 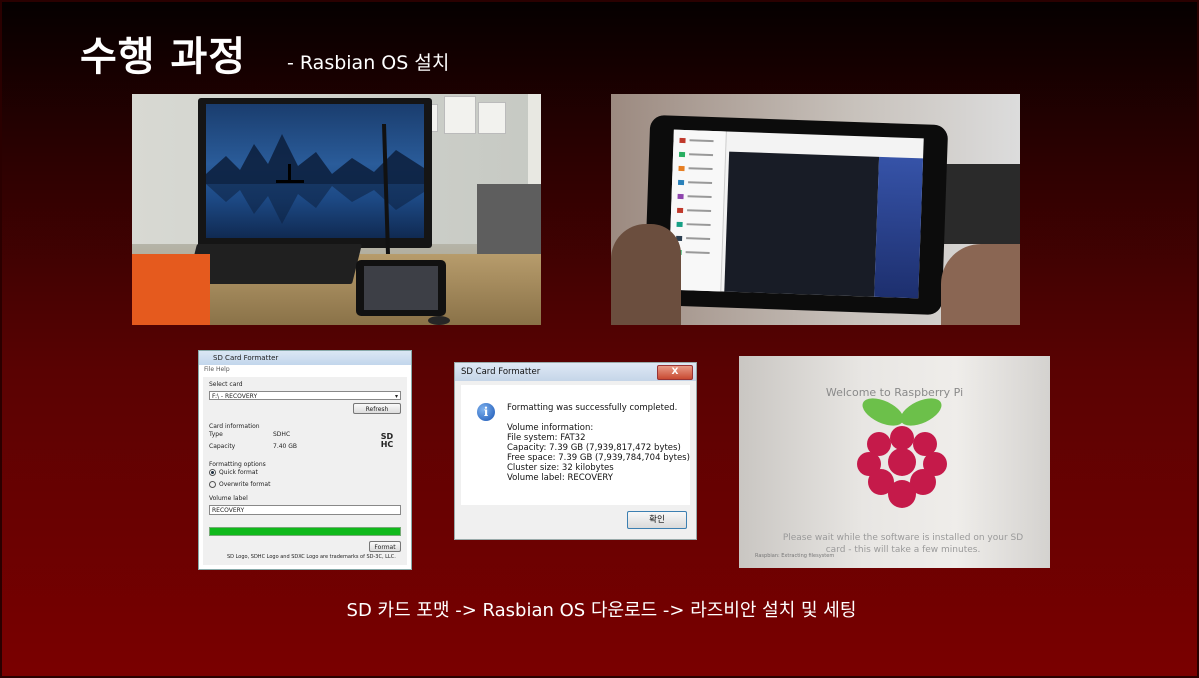 What do you see at coordinates (212, 472) in the screenshot?
I see `radio-selected-icon` at bounding box center [212, 472].